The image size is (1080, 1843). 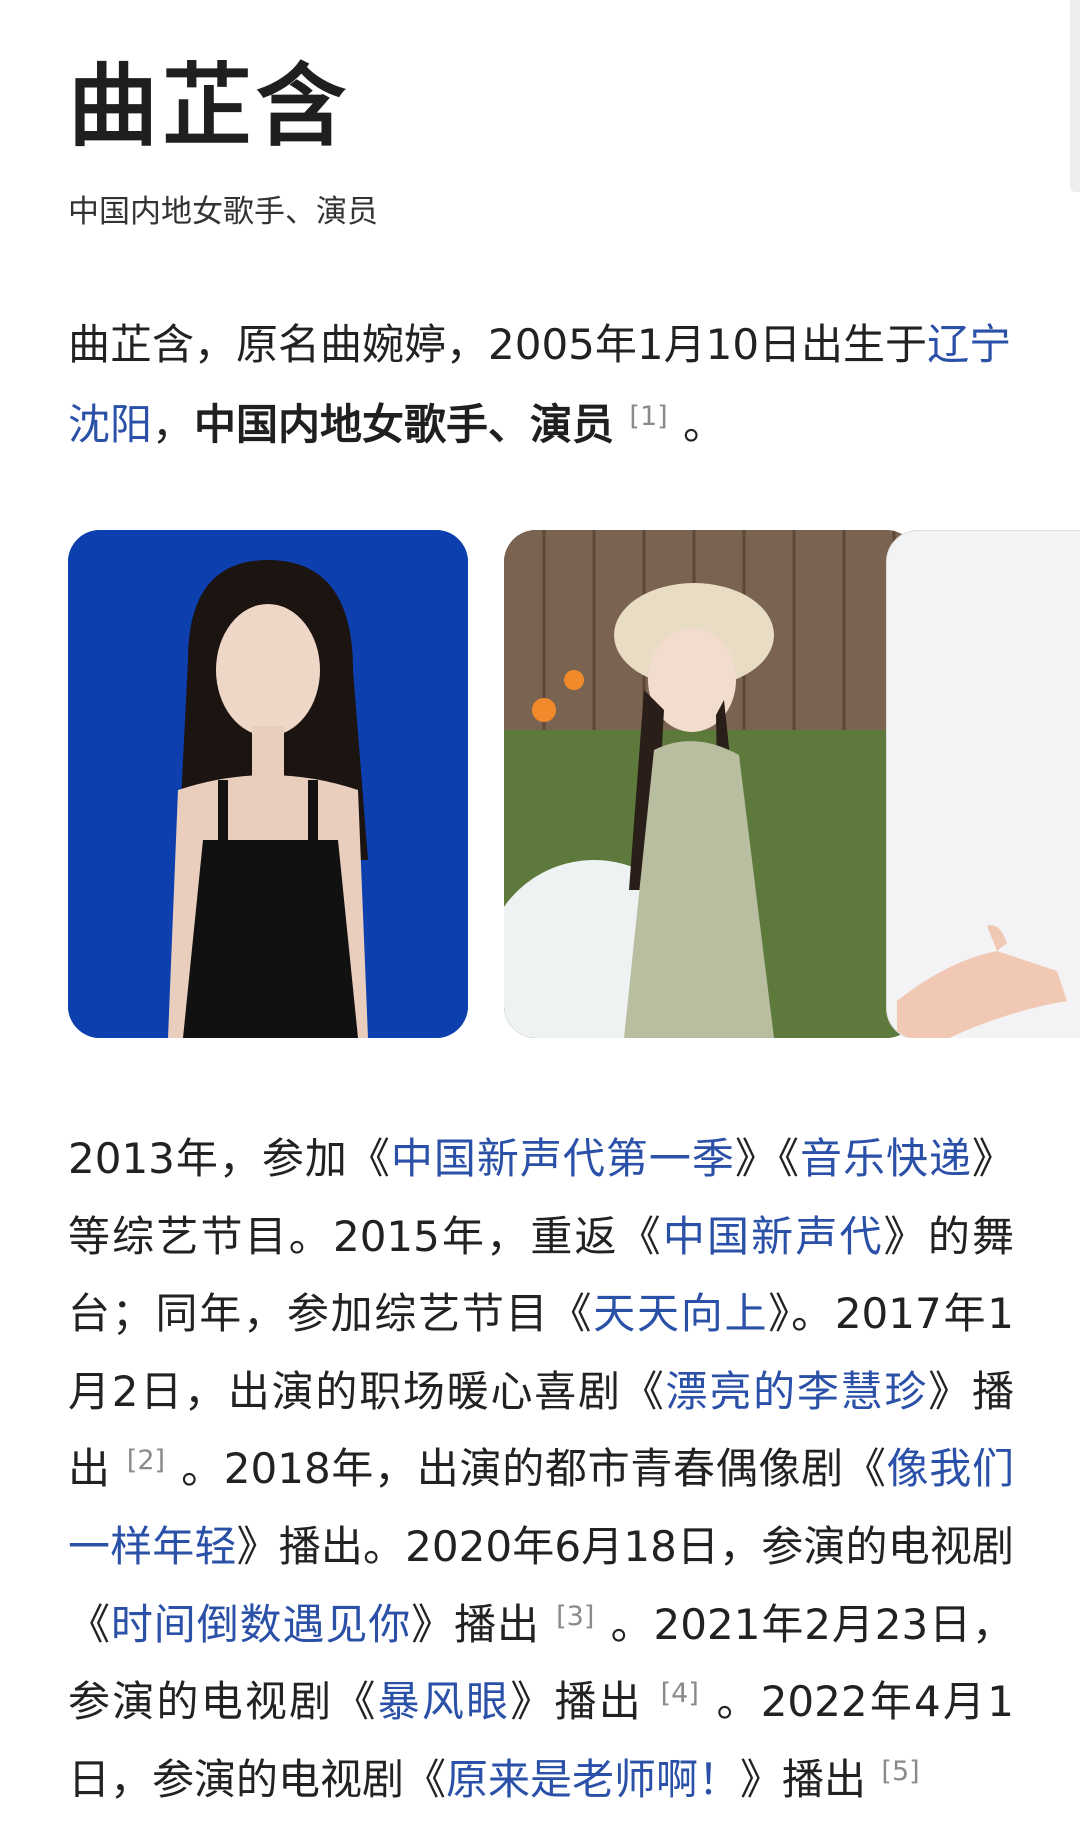 What do you see at coordinates (886, 1158) in the screenshot?
I see `link-music-express: 音乐快递` at bounding box center [886, 1158].